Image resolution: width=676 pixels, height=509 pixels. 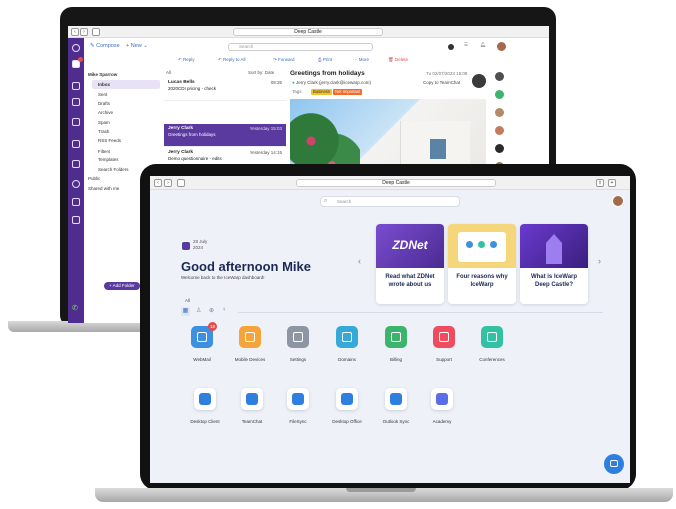 I want to click on folder-filters: Filters, so click(x=104, y=151).